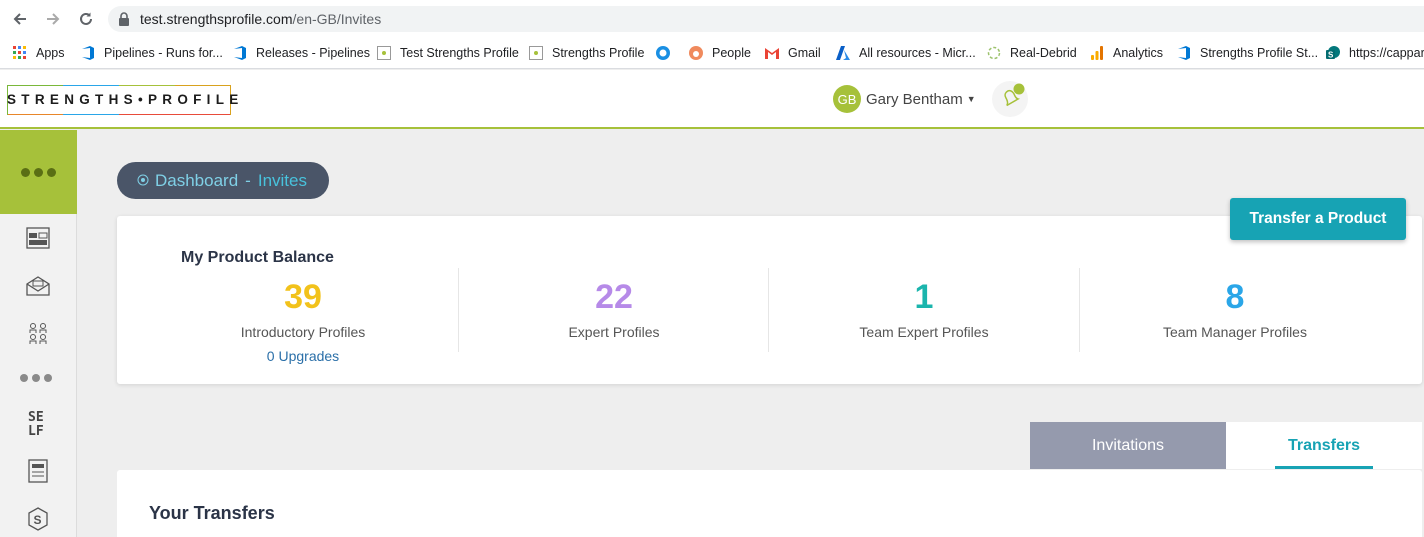  I want to click on url-host: test.strengthsprofile.com, so click(216, 19).